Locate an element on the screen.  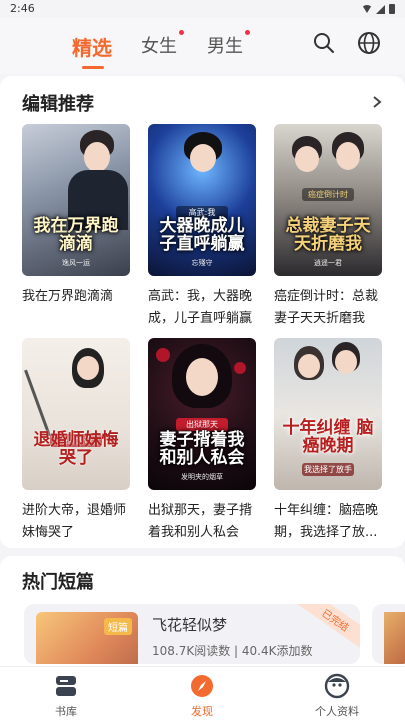
book-cover: 癌症倒计时 总裁妻子天天折磨我 逍遥一君 is located at coordinates (328, 200).